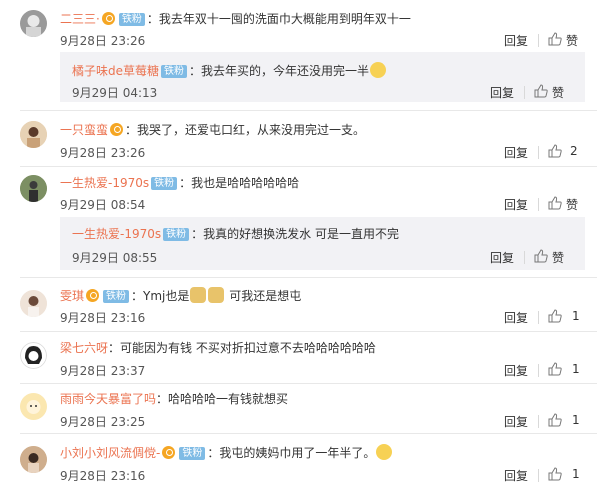  I want to click on crying-emoji-icon, so click(378, 70).